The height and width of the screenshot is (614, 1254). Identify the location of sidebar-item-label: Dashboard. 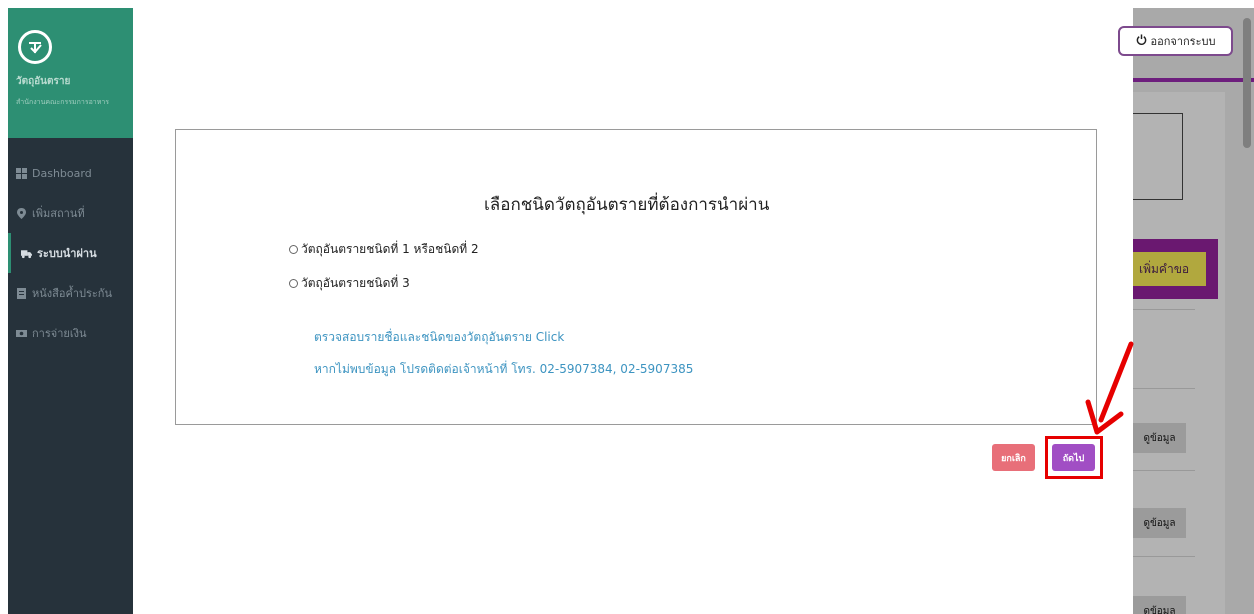
(62, 173).